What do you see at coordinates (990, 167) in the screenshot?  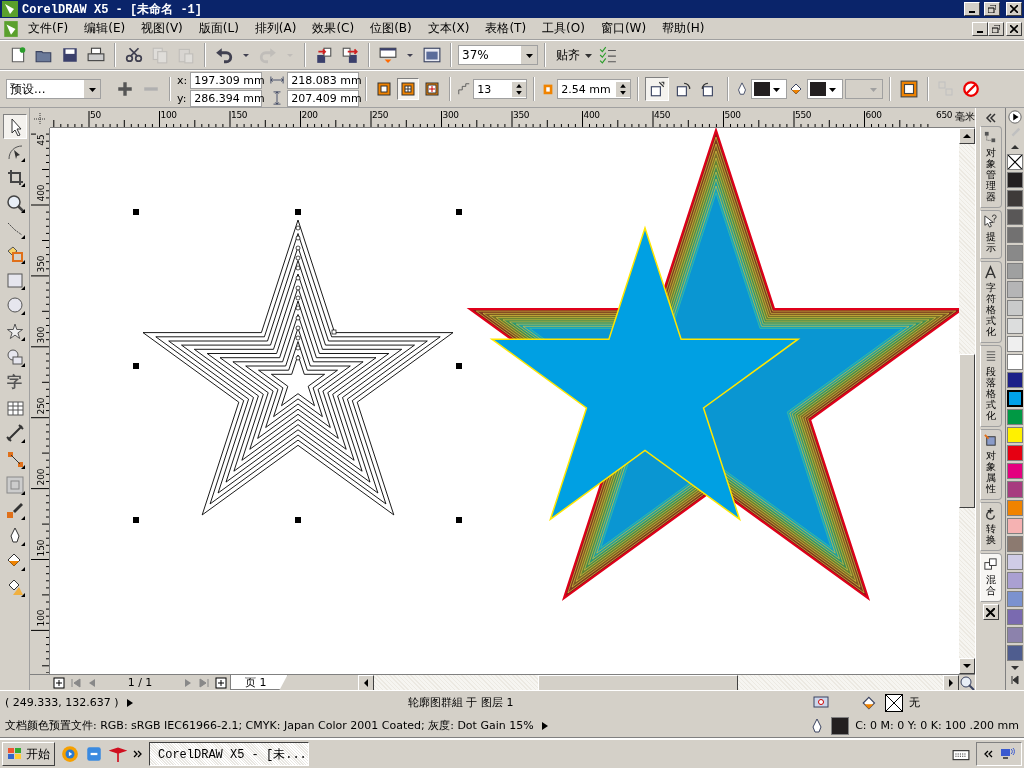 I see `docker-tab: 对象管理器` at bounding box center [990, 167].